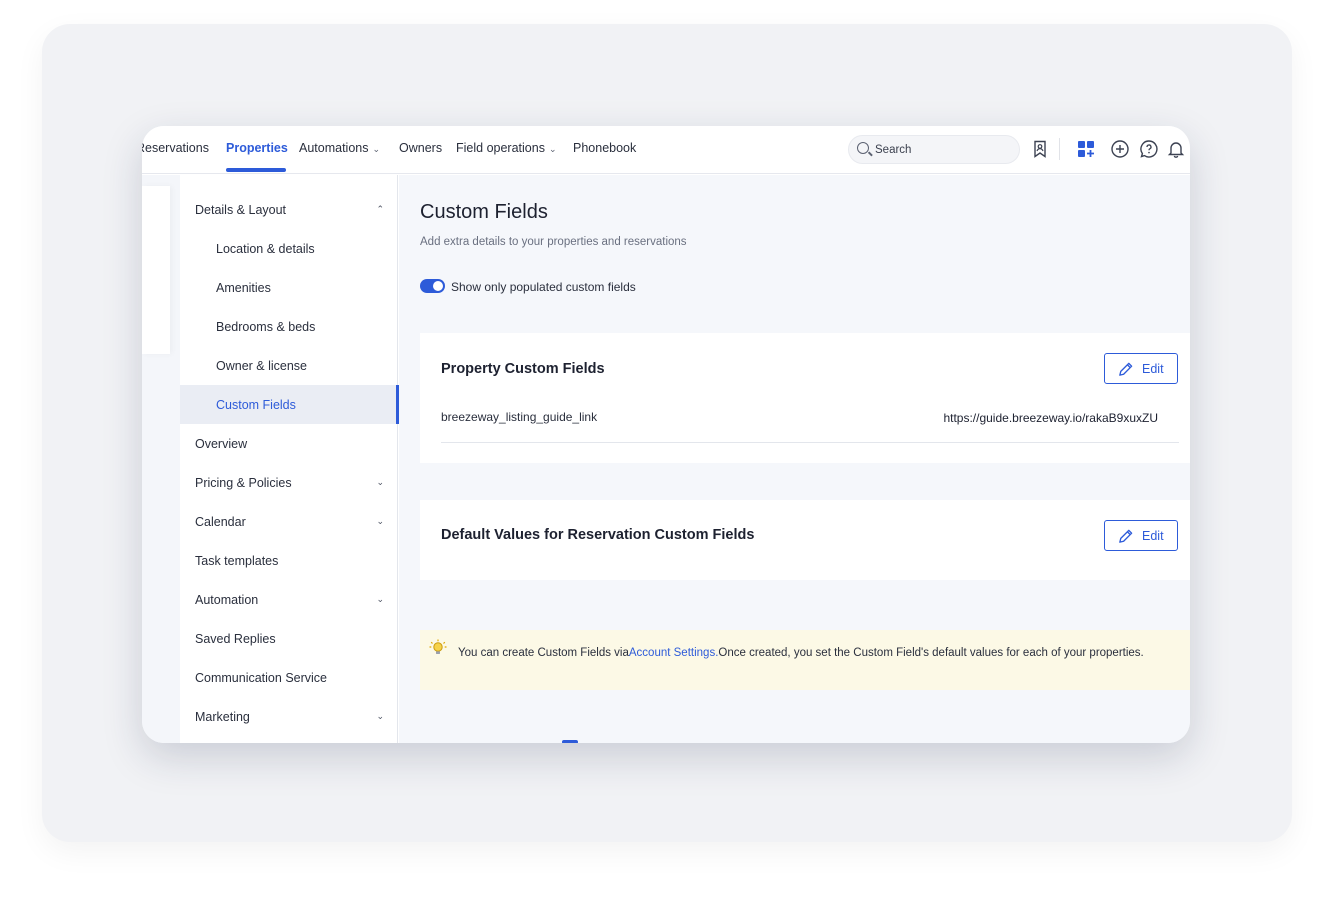 The width and height of the screenshot is (1333, 902). What do you see at coordinates (1149, 149) in the screenshot?
I see `help-chat-icon` at bounding box center [1149, 149].